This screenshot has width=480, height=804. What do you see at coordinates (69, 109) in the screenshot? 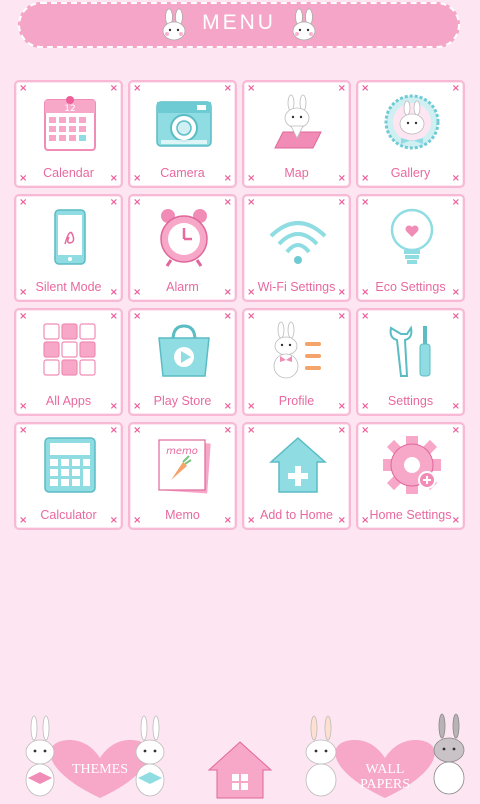
I see `calendar-date: 12` at bounding box center [69, 109].